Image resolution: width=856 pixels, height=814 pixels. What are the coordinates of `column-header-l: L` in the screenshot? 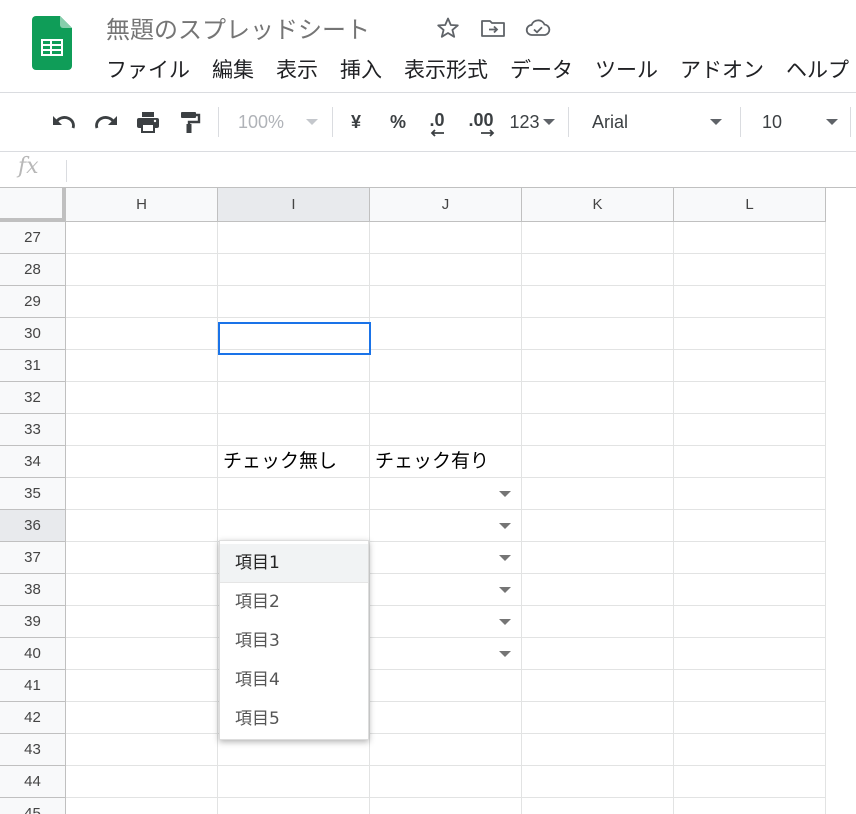 It's located at (750, 205).